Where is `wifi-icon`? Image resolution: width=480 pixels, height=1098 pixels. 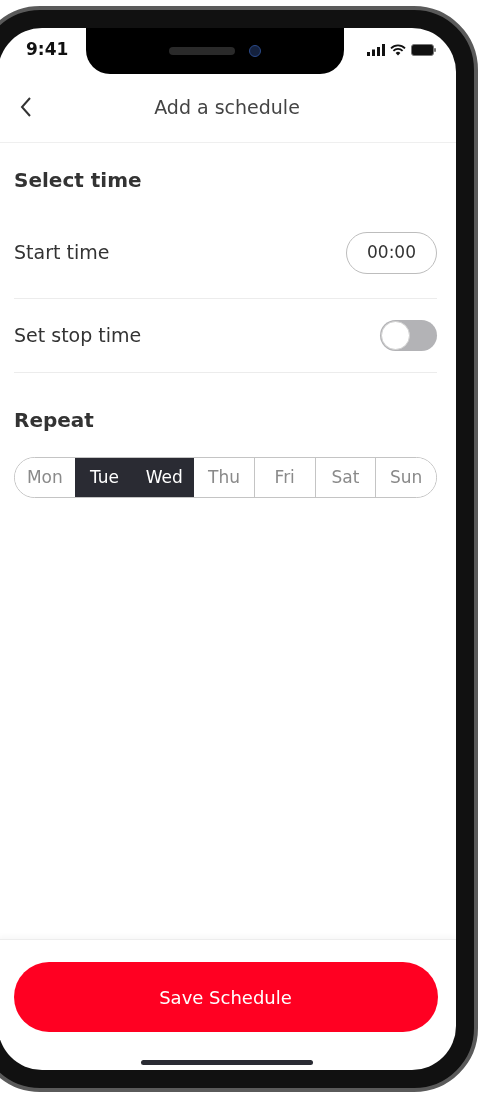
wifi-icon is located at coordinates (398, 50).